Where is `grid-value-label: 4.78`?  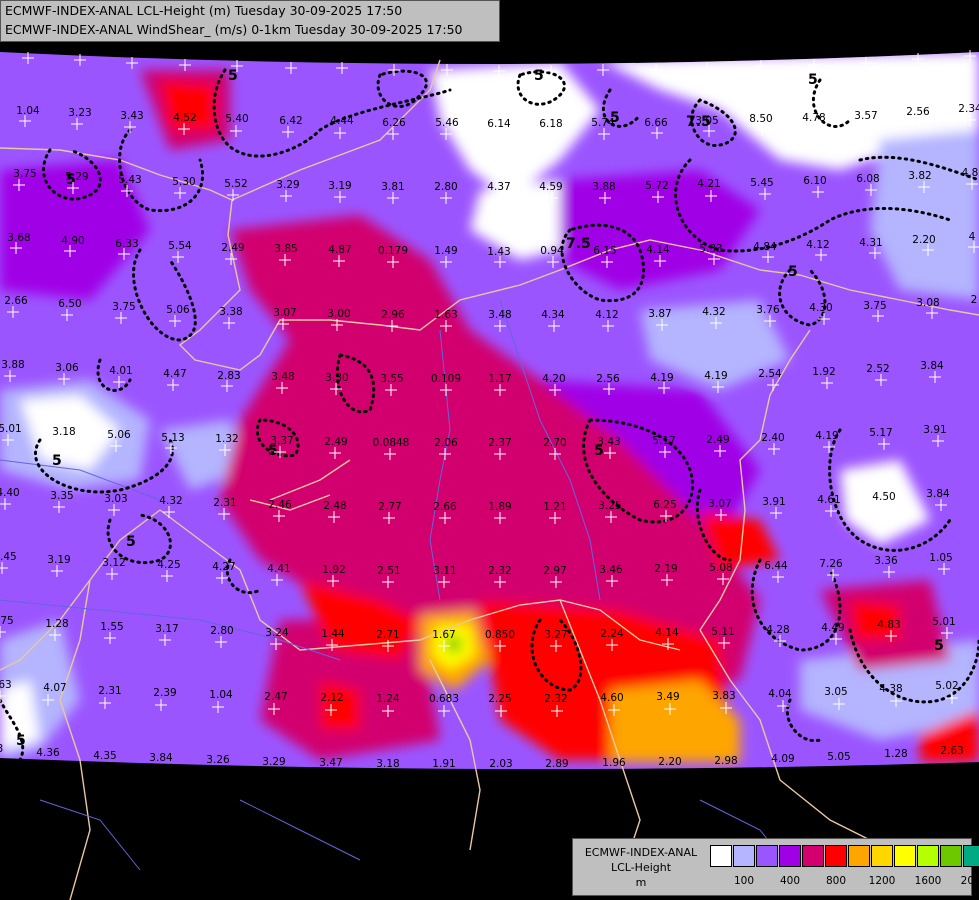
grid-value-label: 4.78 is located at coordinates (813, 118).